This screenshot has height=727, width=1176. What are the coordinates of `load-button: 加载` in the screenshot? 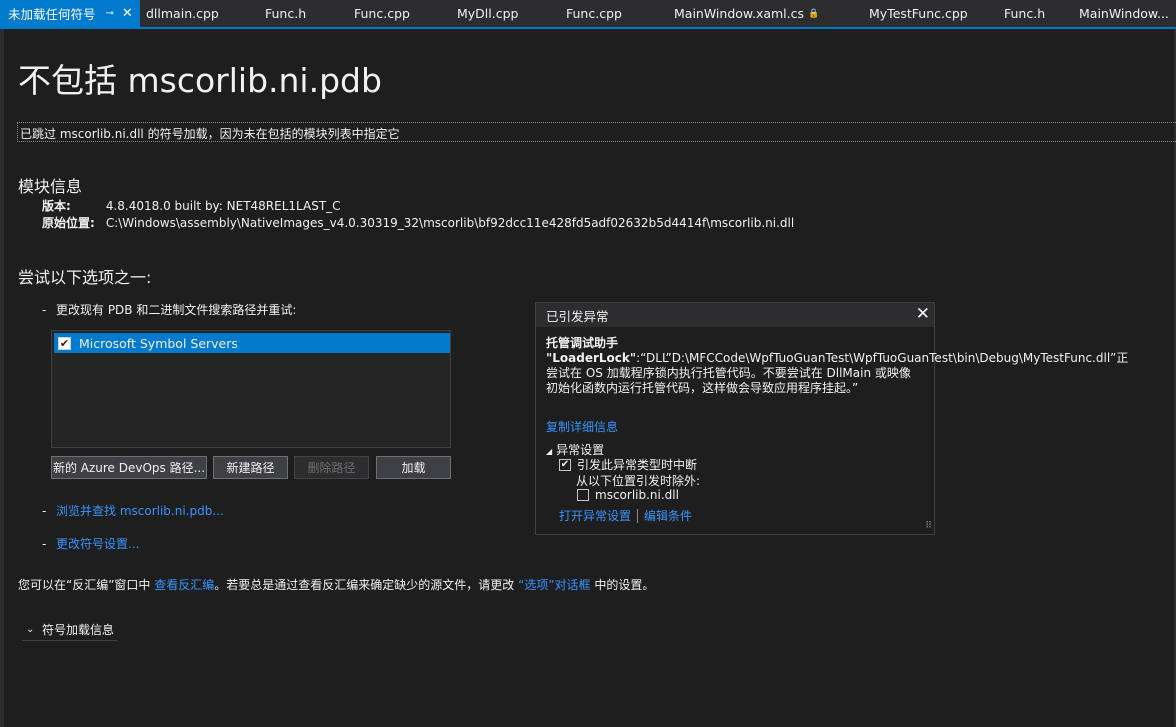 It's located at (413, 467).